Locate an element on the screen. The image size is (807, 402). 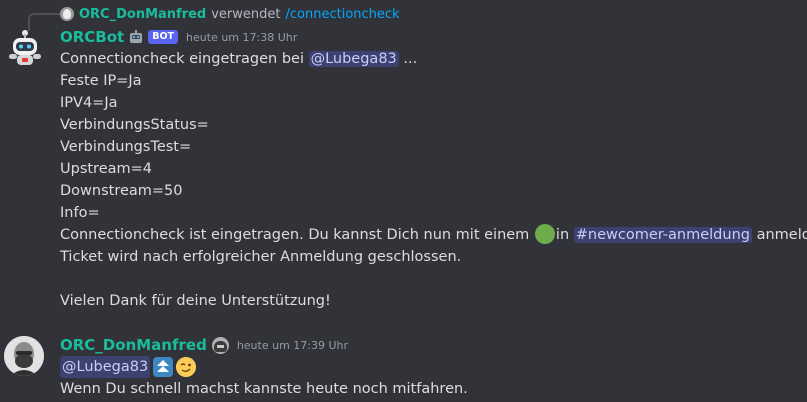
message-line: VerbindungsTest= is located at coordinates (126, 147).